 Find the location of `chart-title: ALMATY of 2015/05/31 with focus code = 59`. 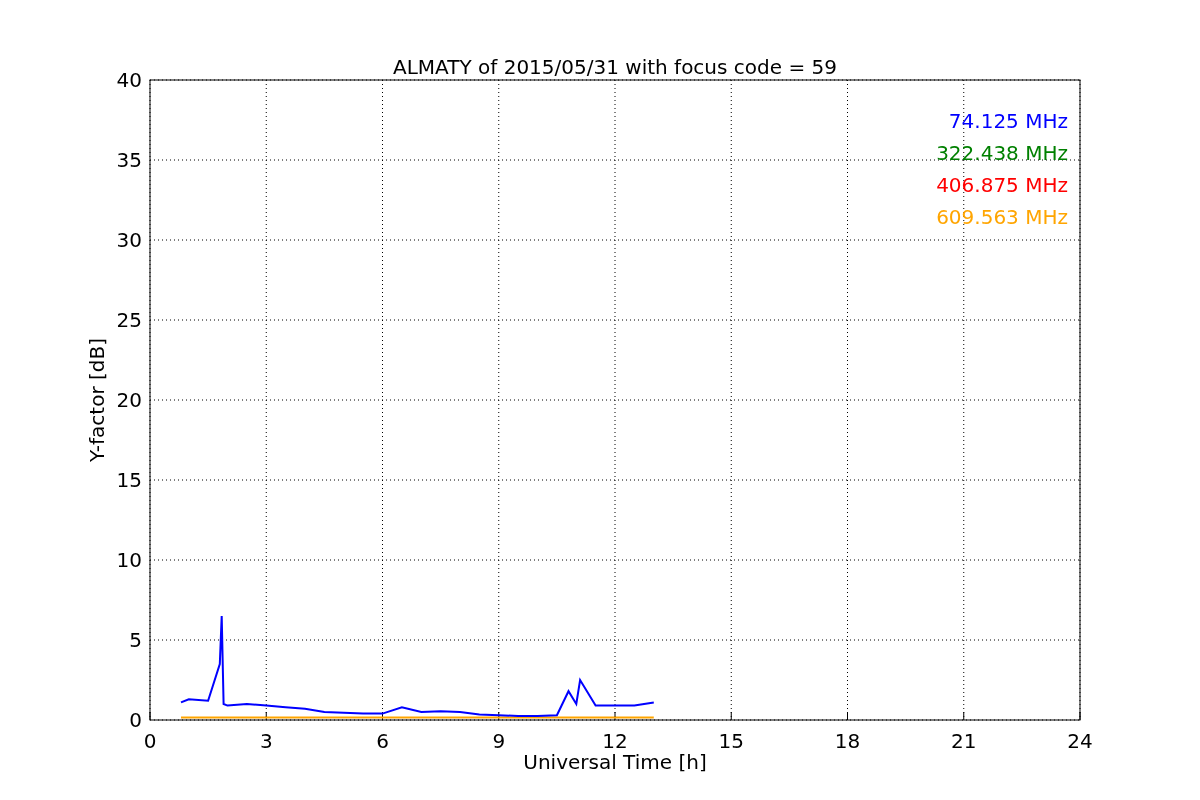

chart-title: ALMATY of 2015/05/31 with focus code = 59 is located at coordinates (615, 67).